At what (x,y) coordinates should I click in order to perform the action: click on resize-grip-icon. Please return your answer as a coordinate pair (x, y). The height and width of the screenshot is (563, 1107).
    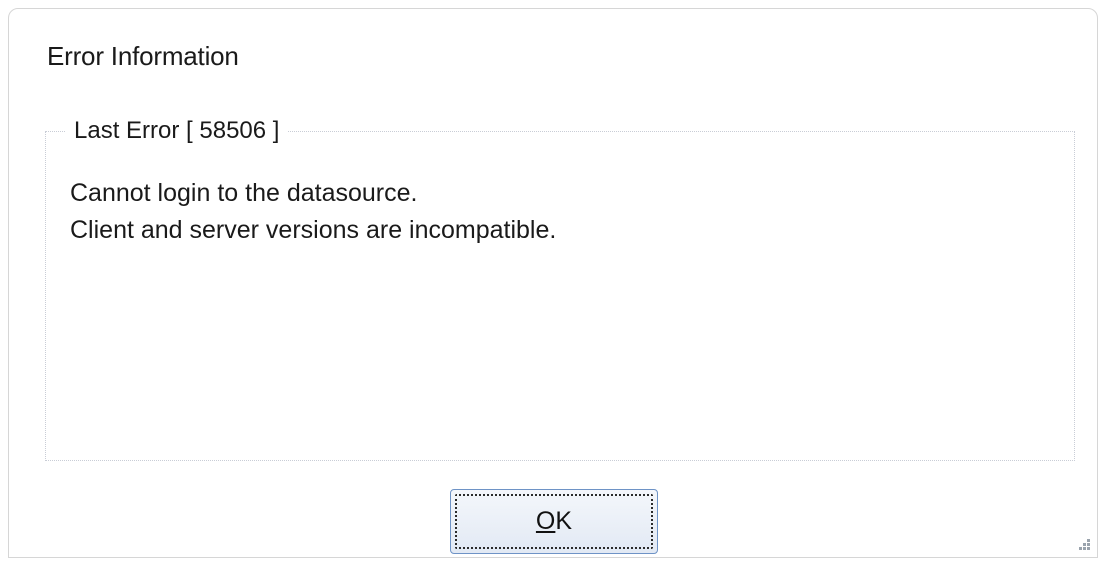
    Looking at the image, I should click on (1083, 543).